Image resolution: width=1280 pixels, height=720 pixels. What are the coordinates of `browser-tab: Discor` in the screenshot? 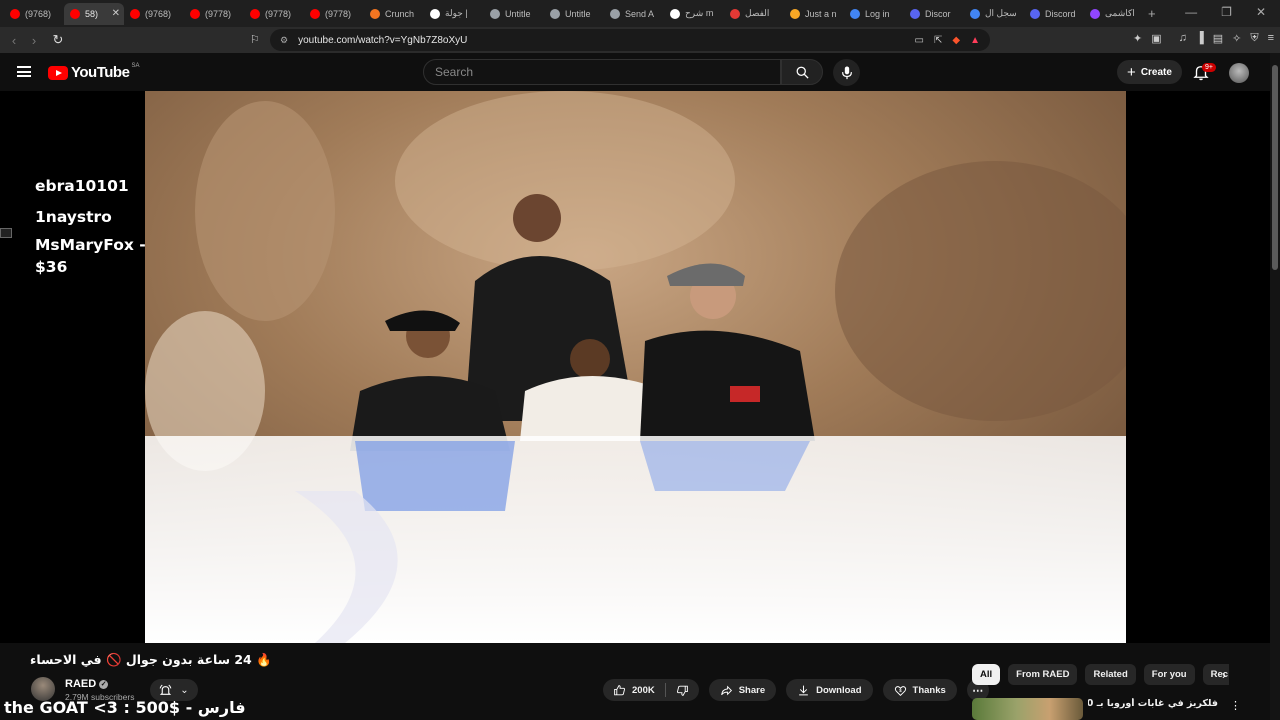 It's located at (934, 14).